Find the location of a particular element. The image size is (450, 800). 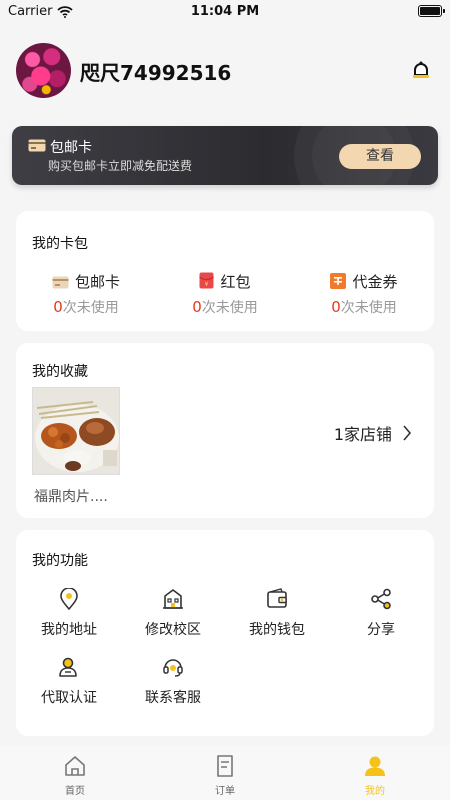

wallet-item-label: 代金券 is located at coordinates (375, 282).